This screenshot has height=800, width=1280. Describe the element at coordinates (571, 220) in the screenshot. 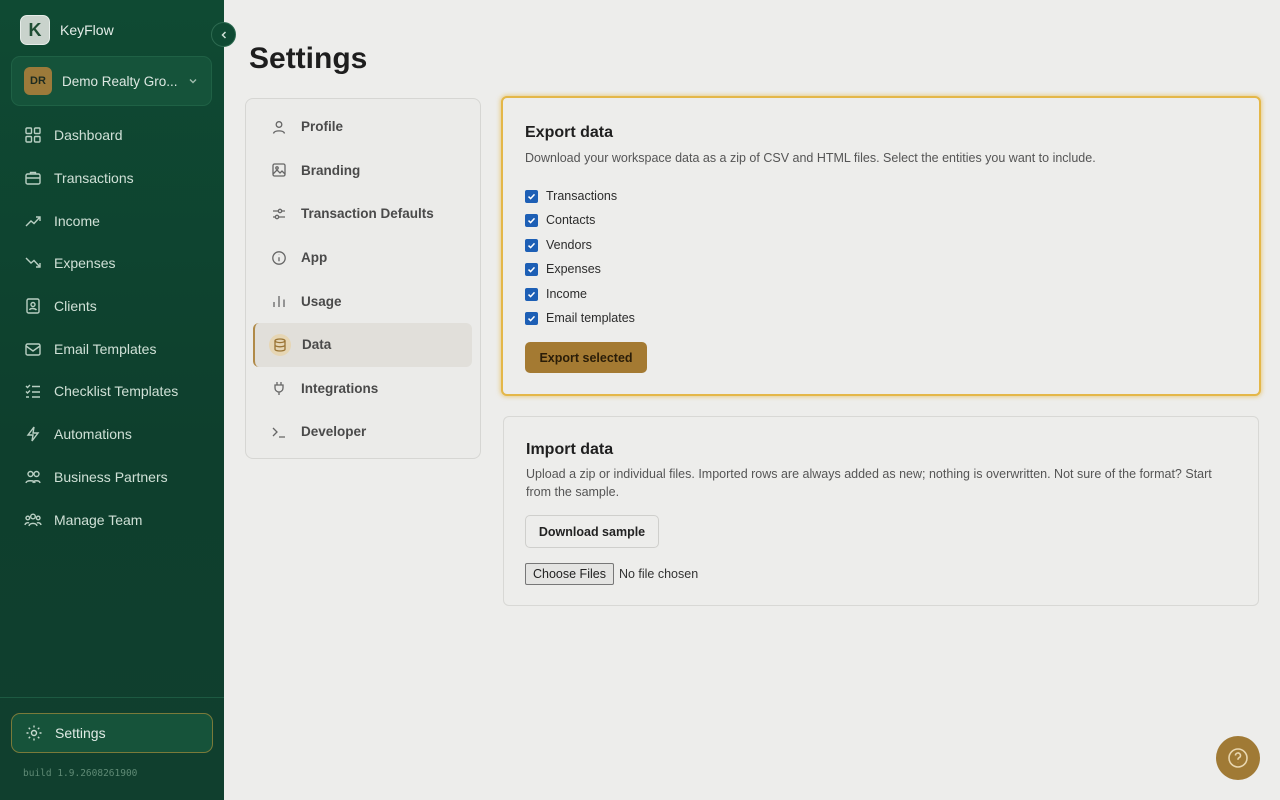

I see `option-label: Contacts` at that location.